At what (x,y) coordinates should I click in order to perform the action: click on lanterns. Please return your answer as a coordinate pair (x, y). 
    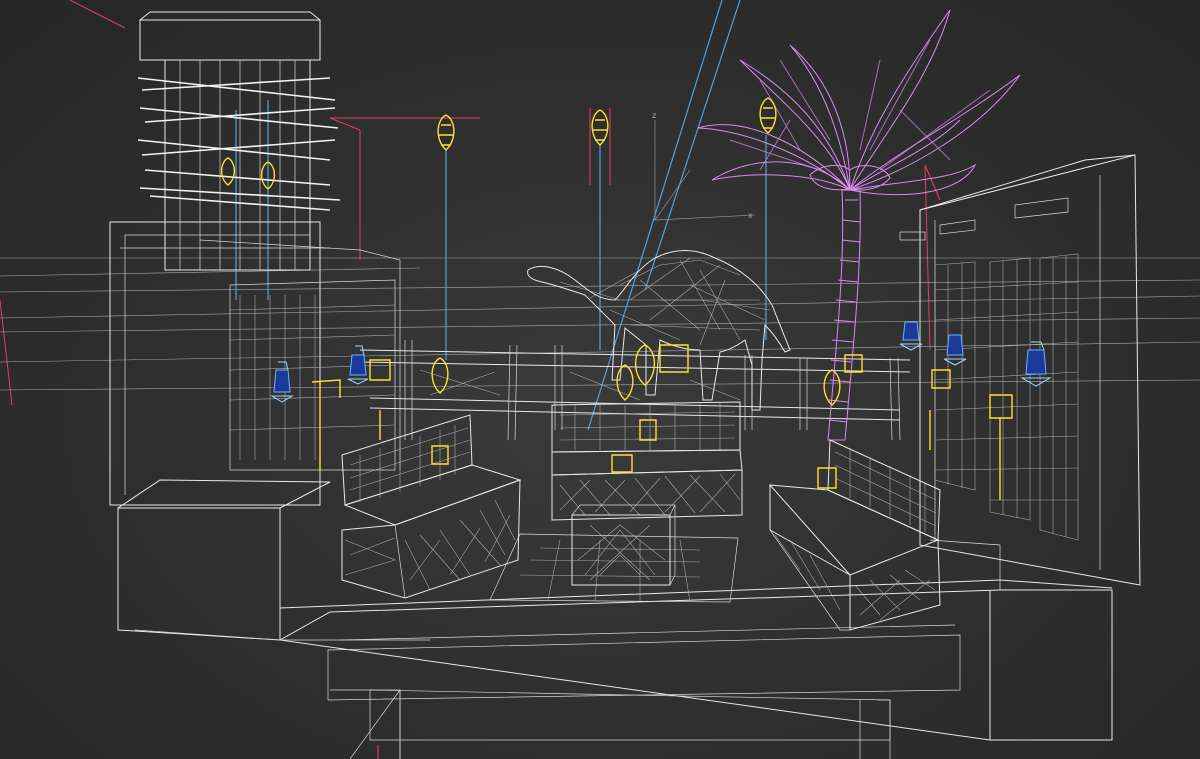
    Looking at the image, I should click on (661, 362).